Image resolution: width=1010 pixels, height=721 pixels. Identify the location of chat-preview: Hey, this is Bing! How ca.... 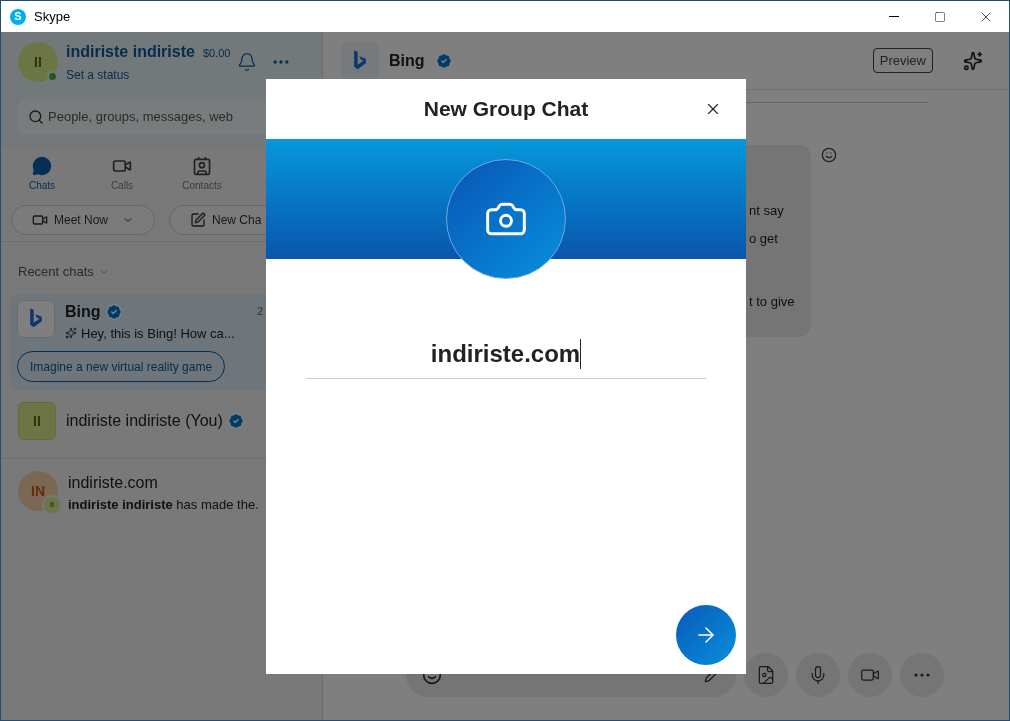
(158, 333).